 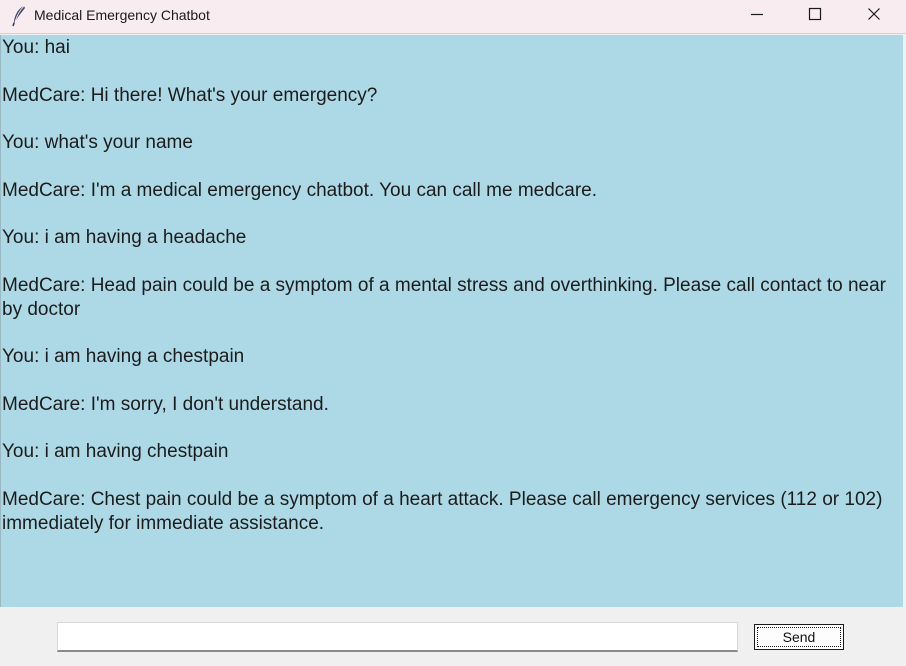 I want to click on minimize-icon, so click(x=757, y=16).